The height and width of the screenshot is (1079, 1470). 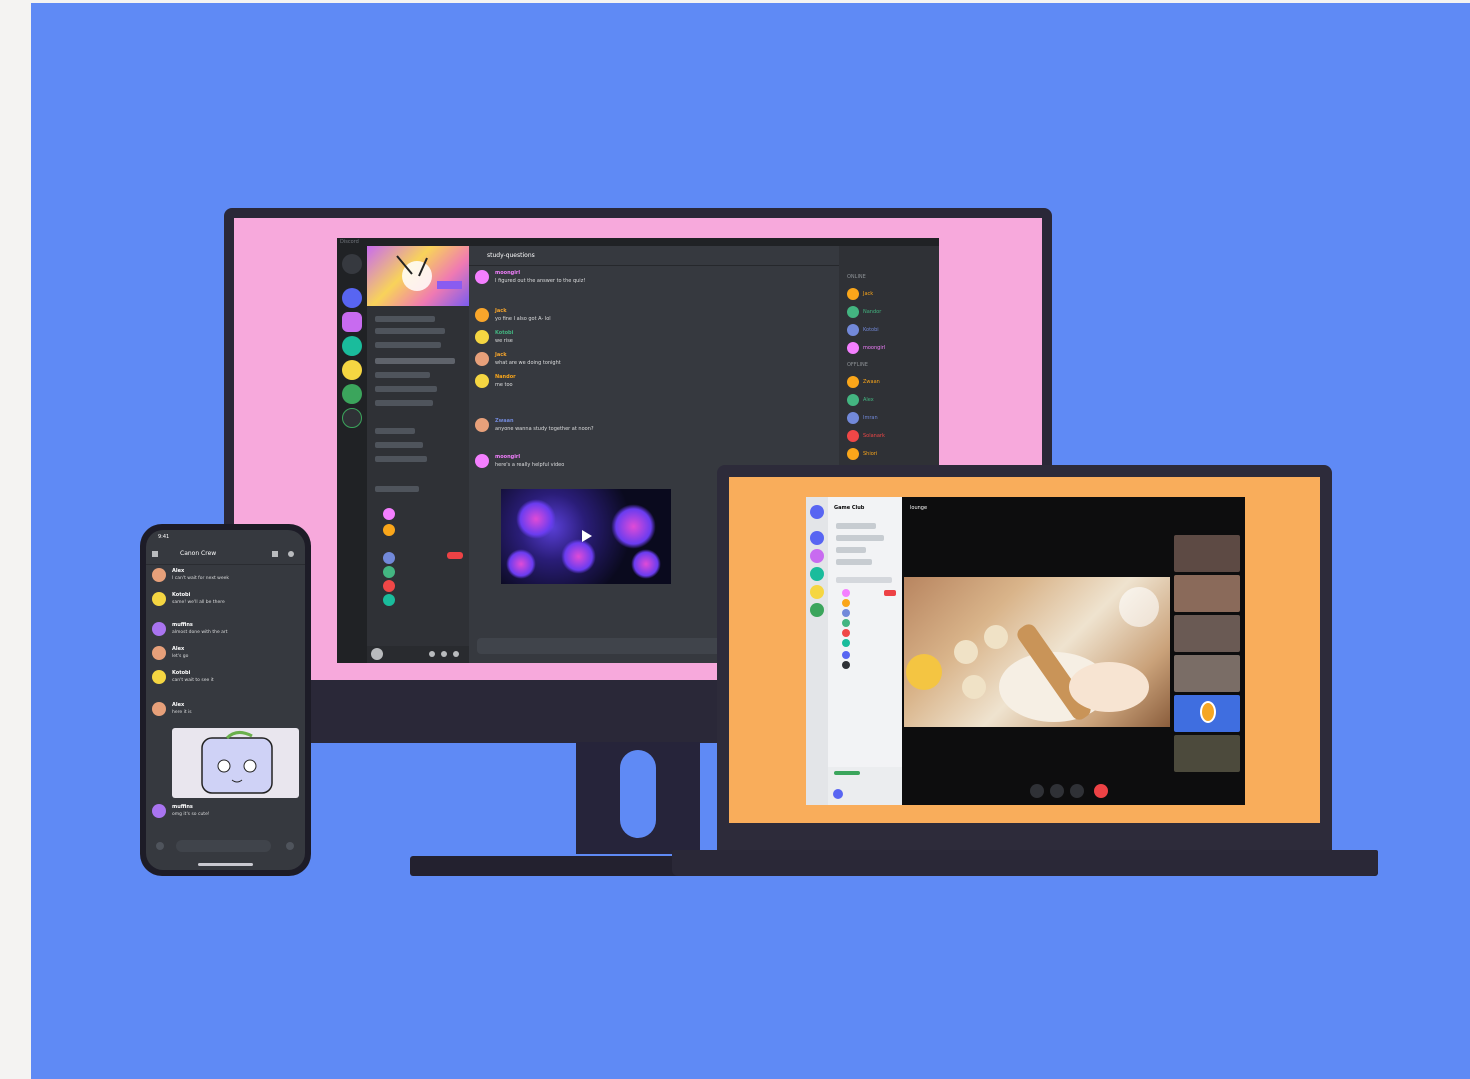 What do you see at coordinates (1037, 791) in the screenshot?
I see `camera-toggle-button` at bounding box center [1037, 791].